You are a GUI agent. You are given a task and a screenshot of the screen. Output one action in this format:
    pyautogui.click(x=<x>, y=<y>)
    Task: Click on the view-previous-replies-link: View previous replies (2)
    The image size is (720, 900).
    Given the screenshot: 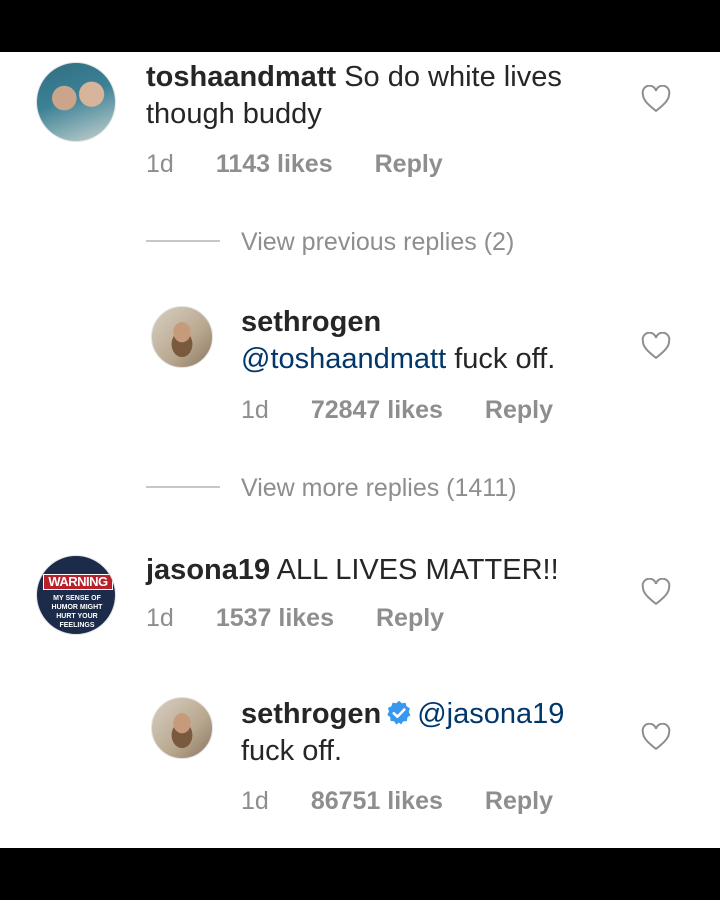 What is the action you would take?
    pyautogui.click(x=377, y=242)
    